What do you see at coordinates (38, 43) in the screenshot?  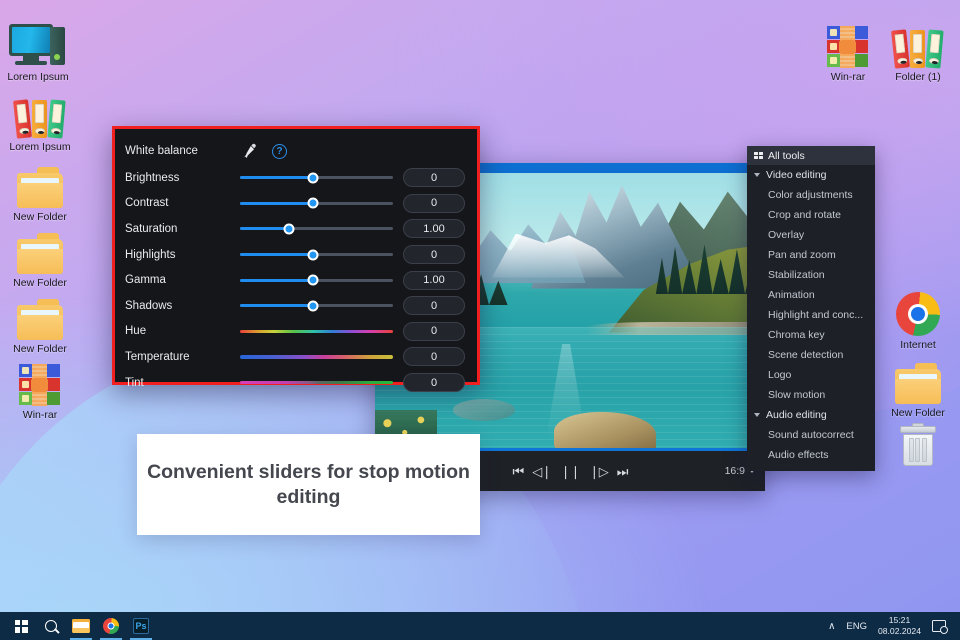 I see `computer-monitor-icon` at bounding box center [38, 43].